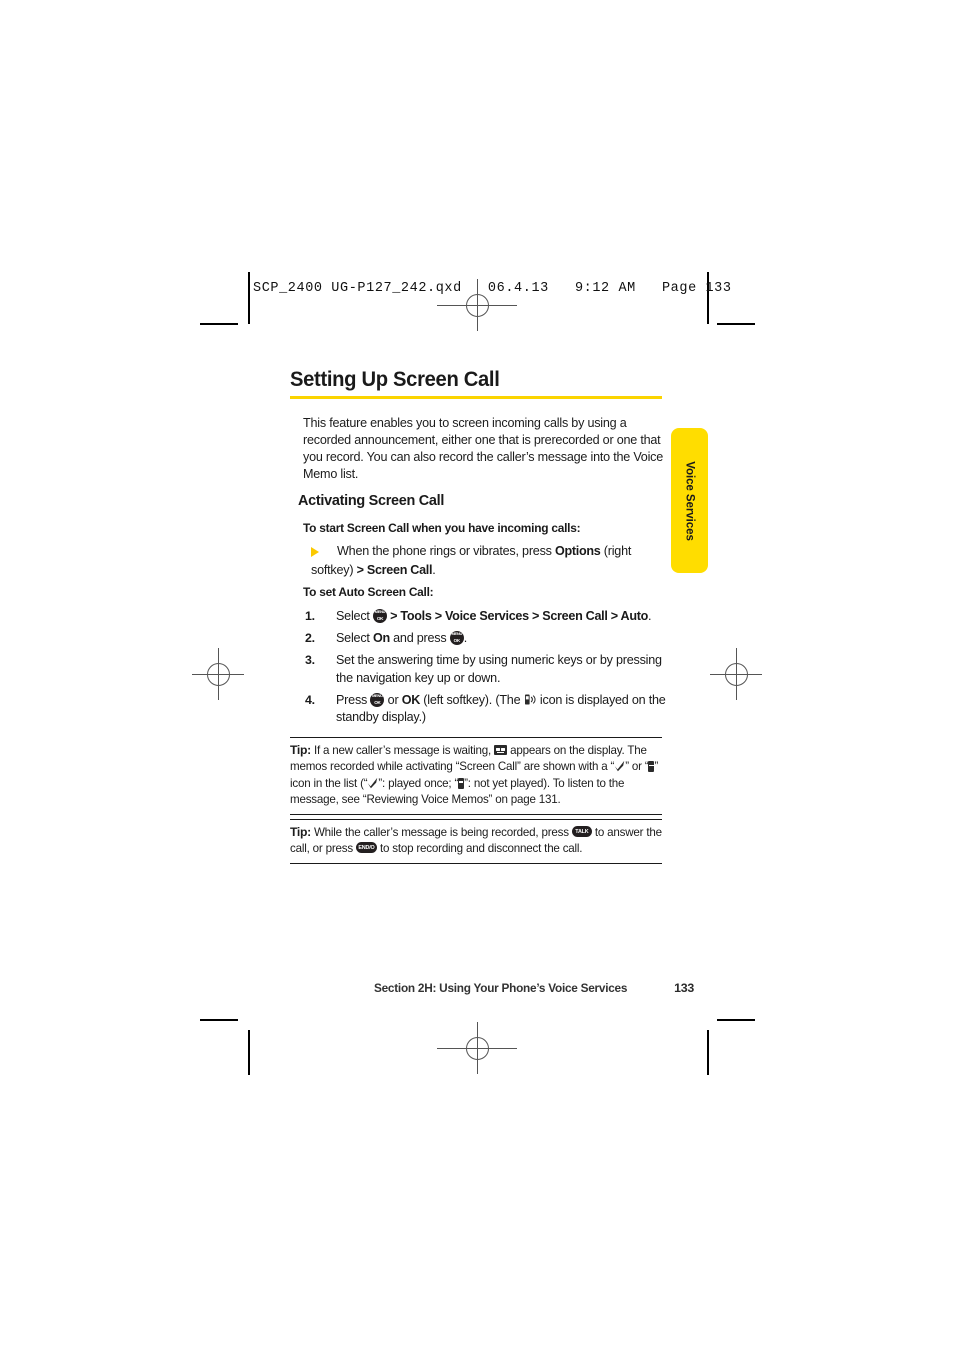 The width and height of the screenshot is (954, 1350). I want to click on step2-bold-on: On, so click(381, 638).